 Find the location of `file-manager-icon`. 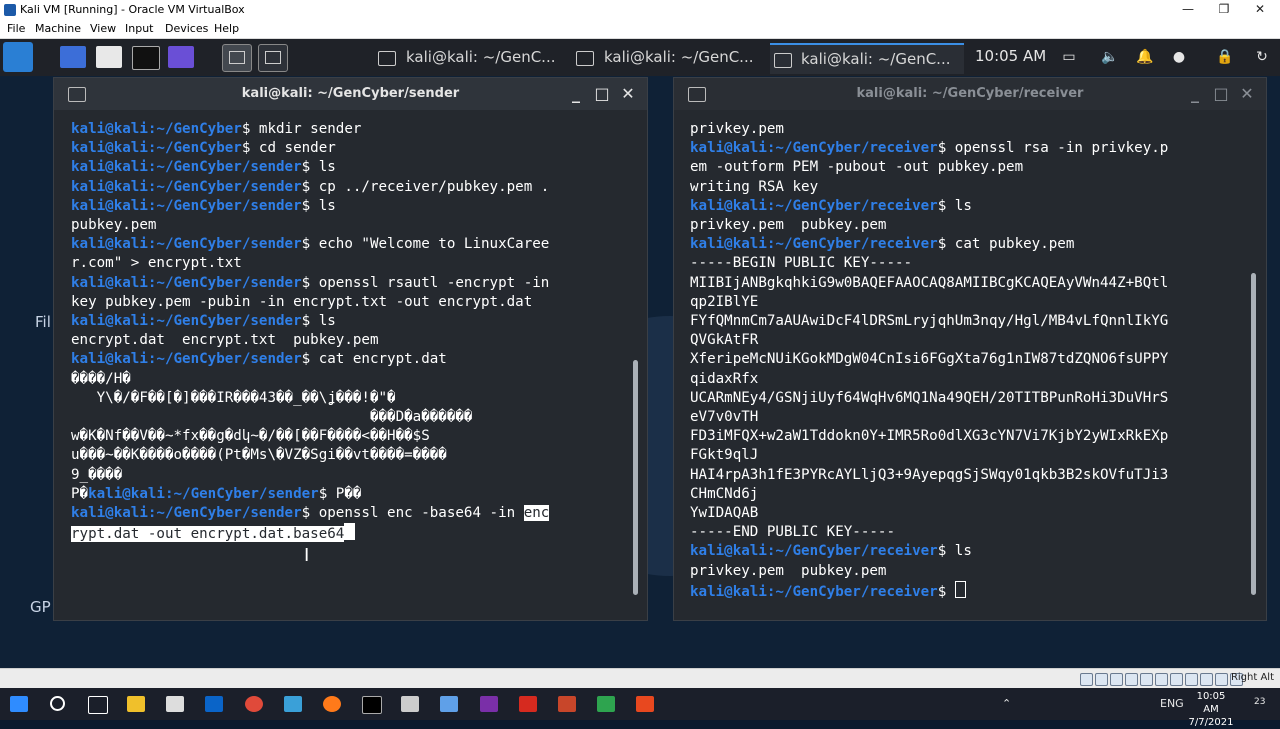

file-manager-icon is located at coordinates (109, 57).